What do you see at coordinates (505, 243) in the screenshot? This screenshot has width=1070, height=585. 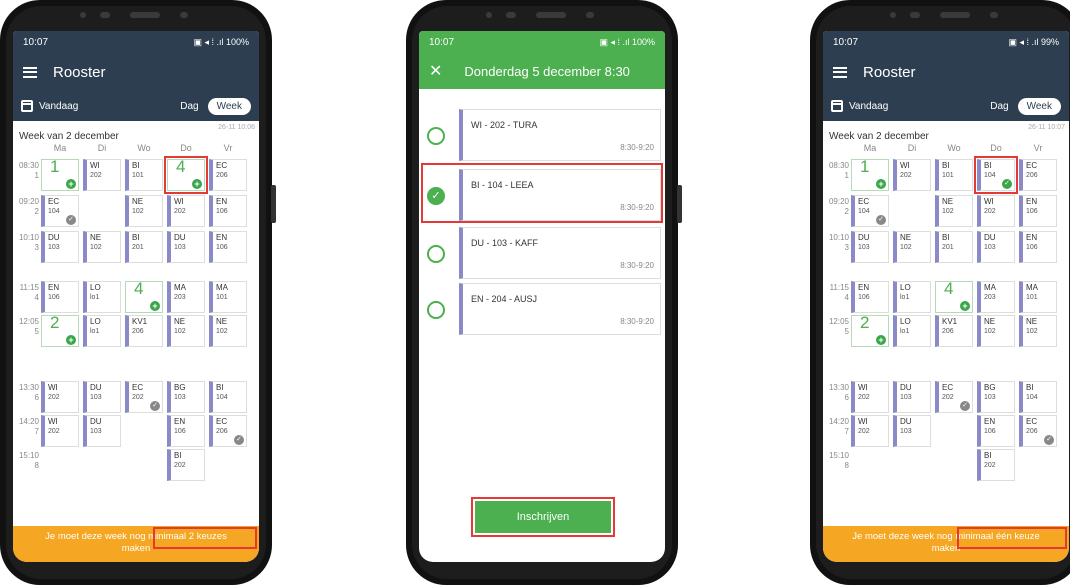 I see `option-label: DU - 103 - KAFF` at bounding box center [505, 243].